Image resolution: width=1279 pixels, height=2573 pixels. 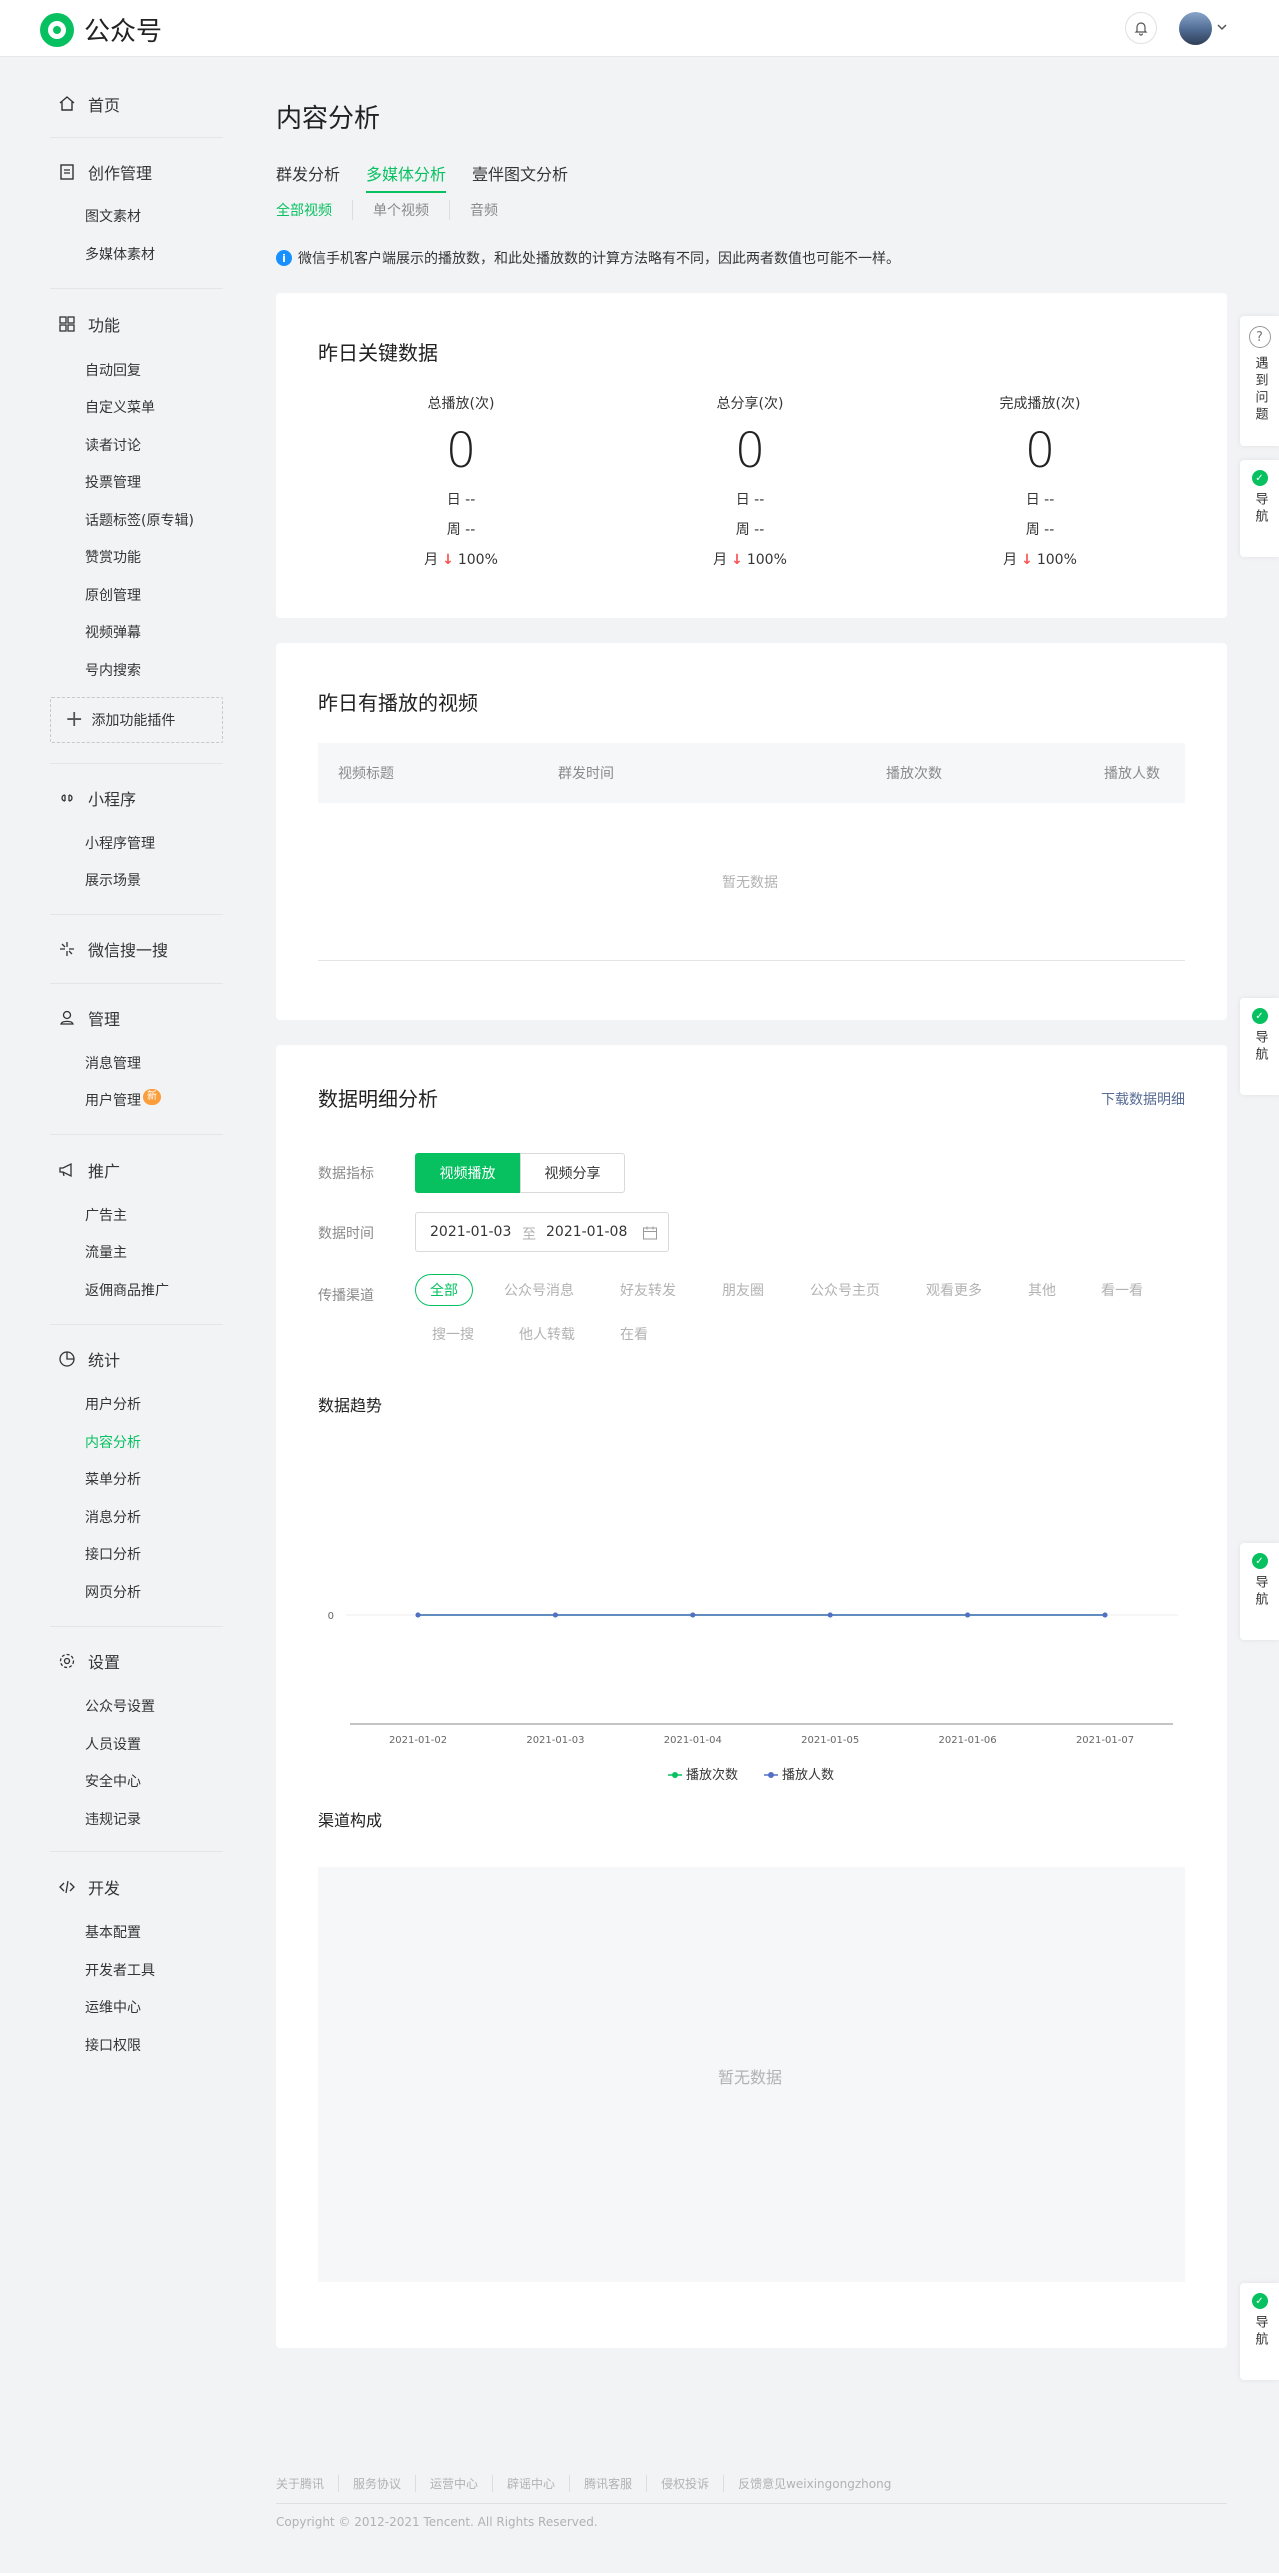 I want to click on arrow-down-icon: ↓, so click(x=1027, y=560).